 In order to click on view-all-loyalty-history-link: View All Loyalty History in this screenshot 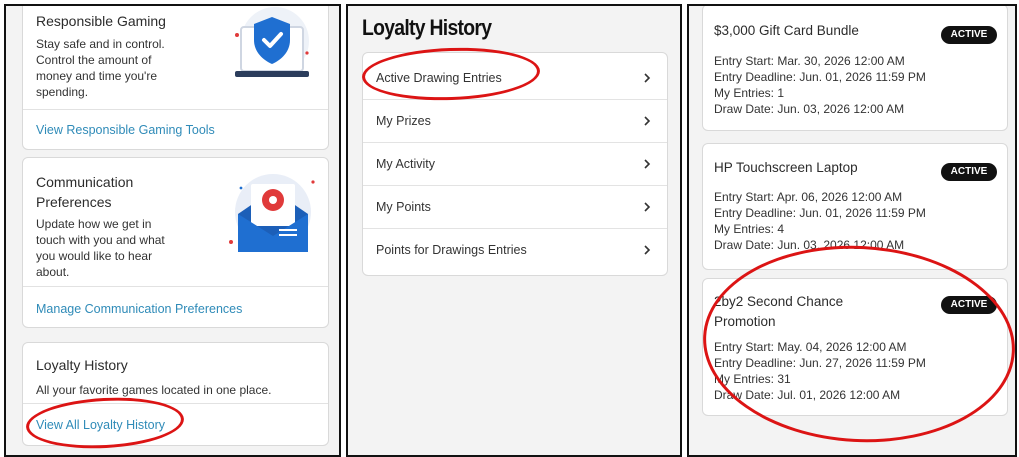, I will do `click(100, 425)`.